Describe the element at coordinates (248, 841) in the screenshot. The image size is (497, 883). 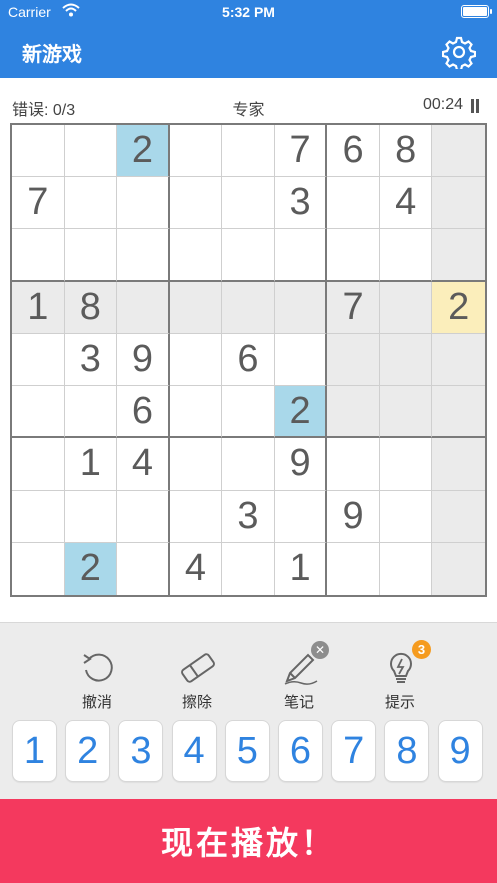
I see `play-now-button: 现在播放！` at that location.